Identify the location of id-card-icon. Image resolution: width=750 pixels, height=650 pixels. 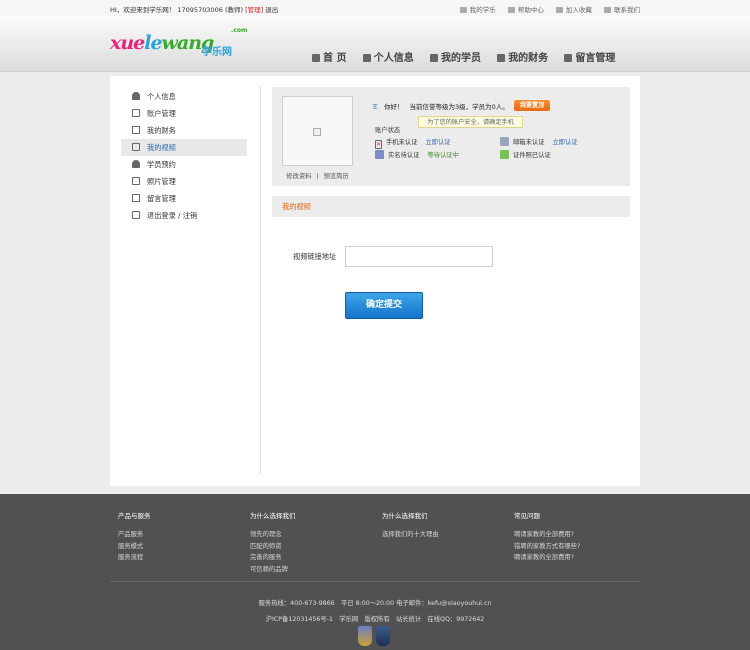
(379, 154).